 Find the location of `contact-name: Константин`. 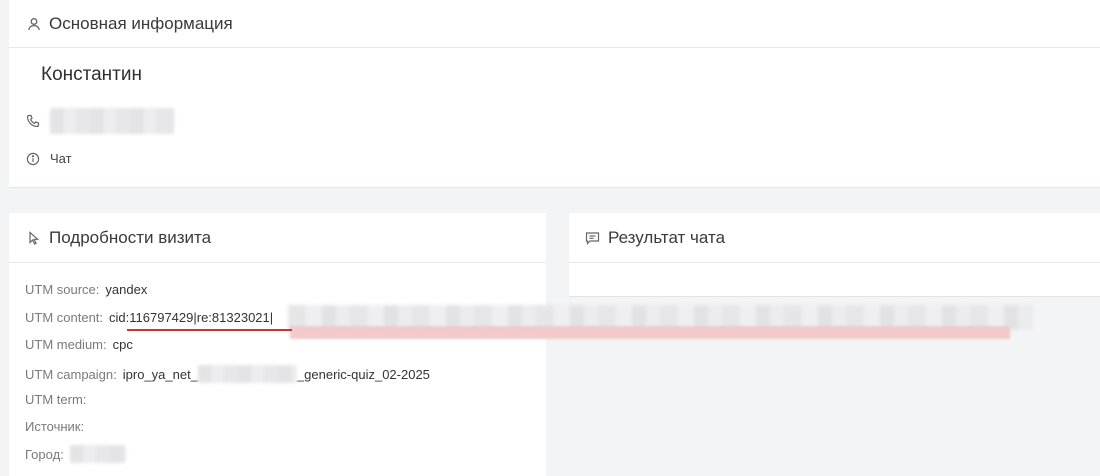

contact-name: Константин is located at coordinates (91, 74).